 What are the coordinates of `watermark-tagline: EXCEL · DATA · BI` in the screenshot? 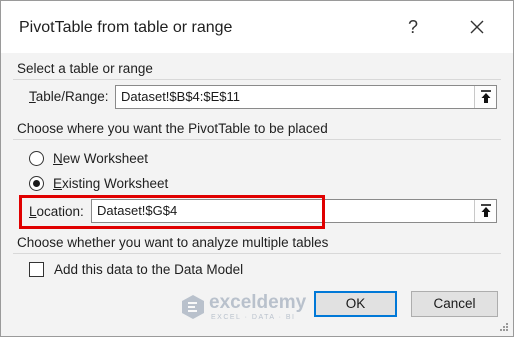 It's located at (253, 317).